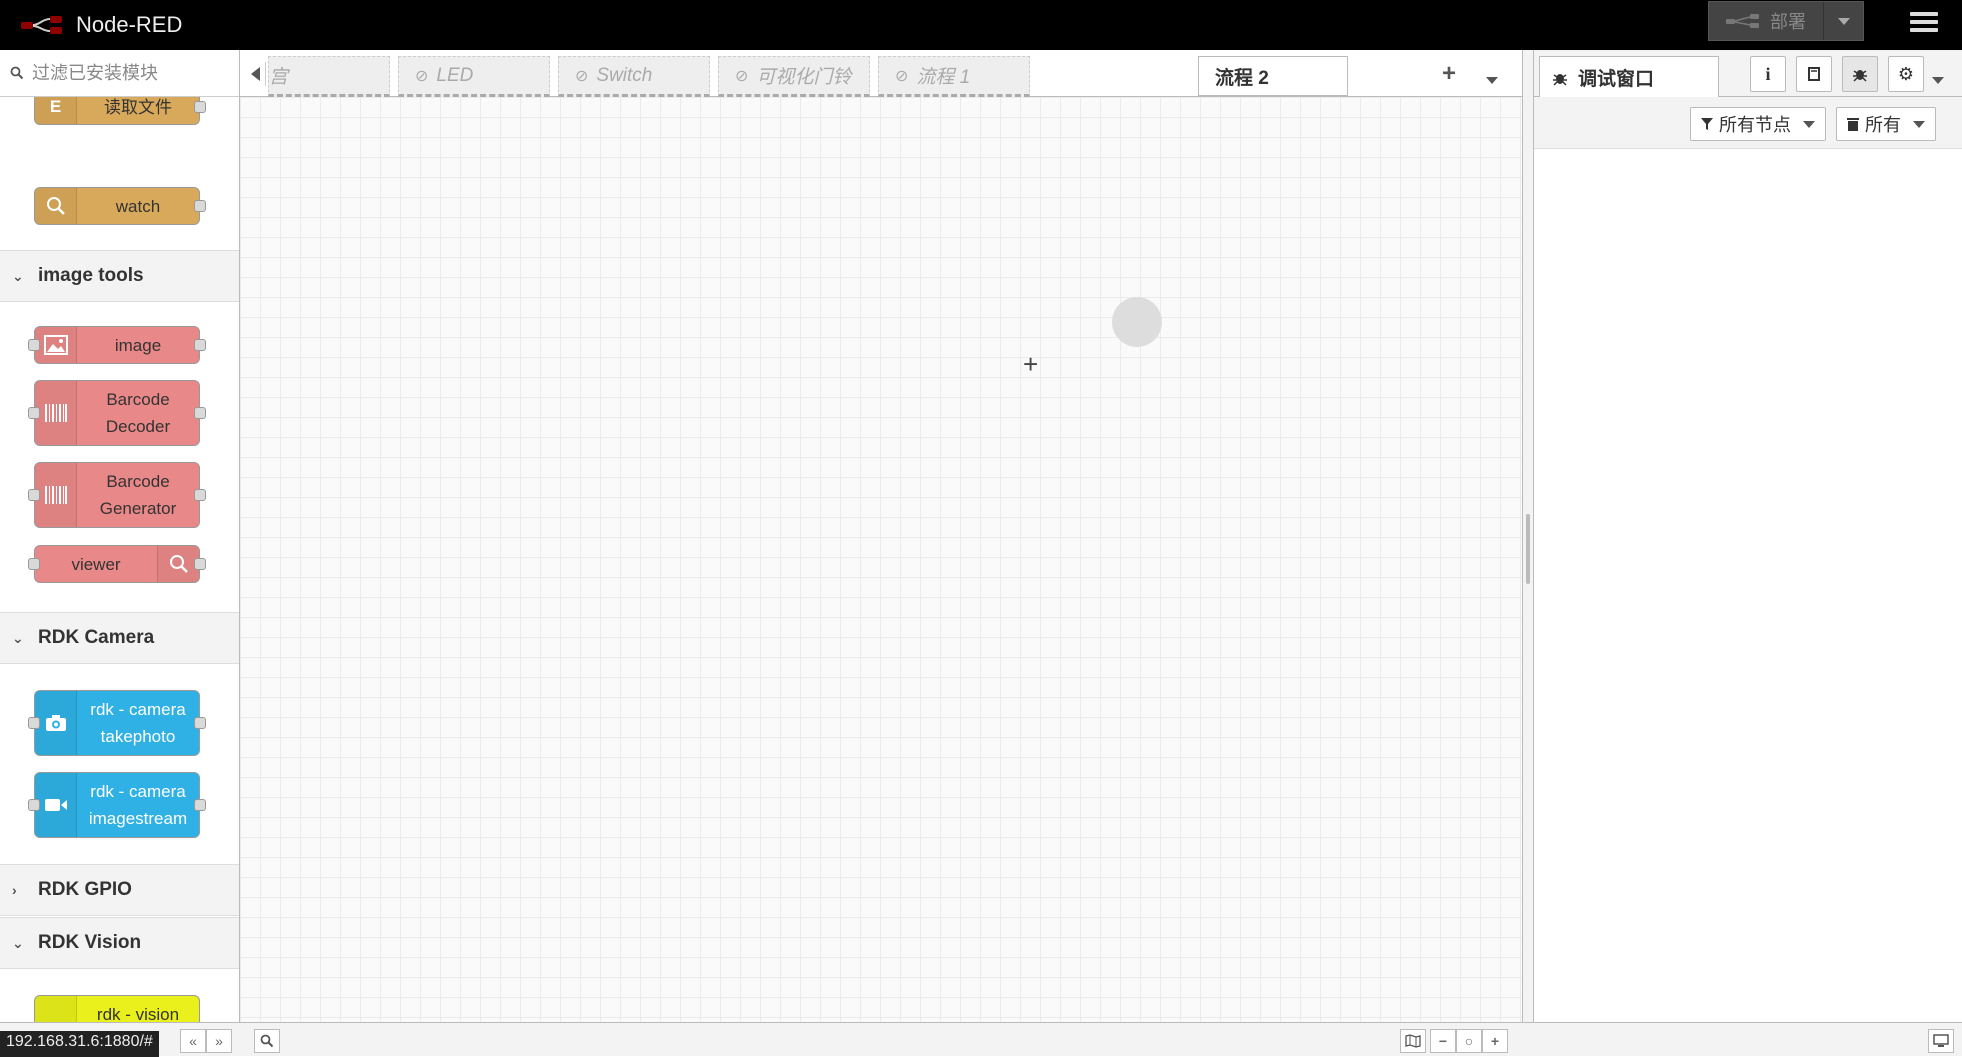  Describe the element at coordinates (119, 276) in the screenshot. I see `category-image-tools: ⌄ image tools` at that location.